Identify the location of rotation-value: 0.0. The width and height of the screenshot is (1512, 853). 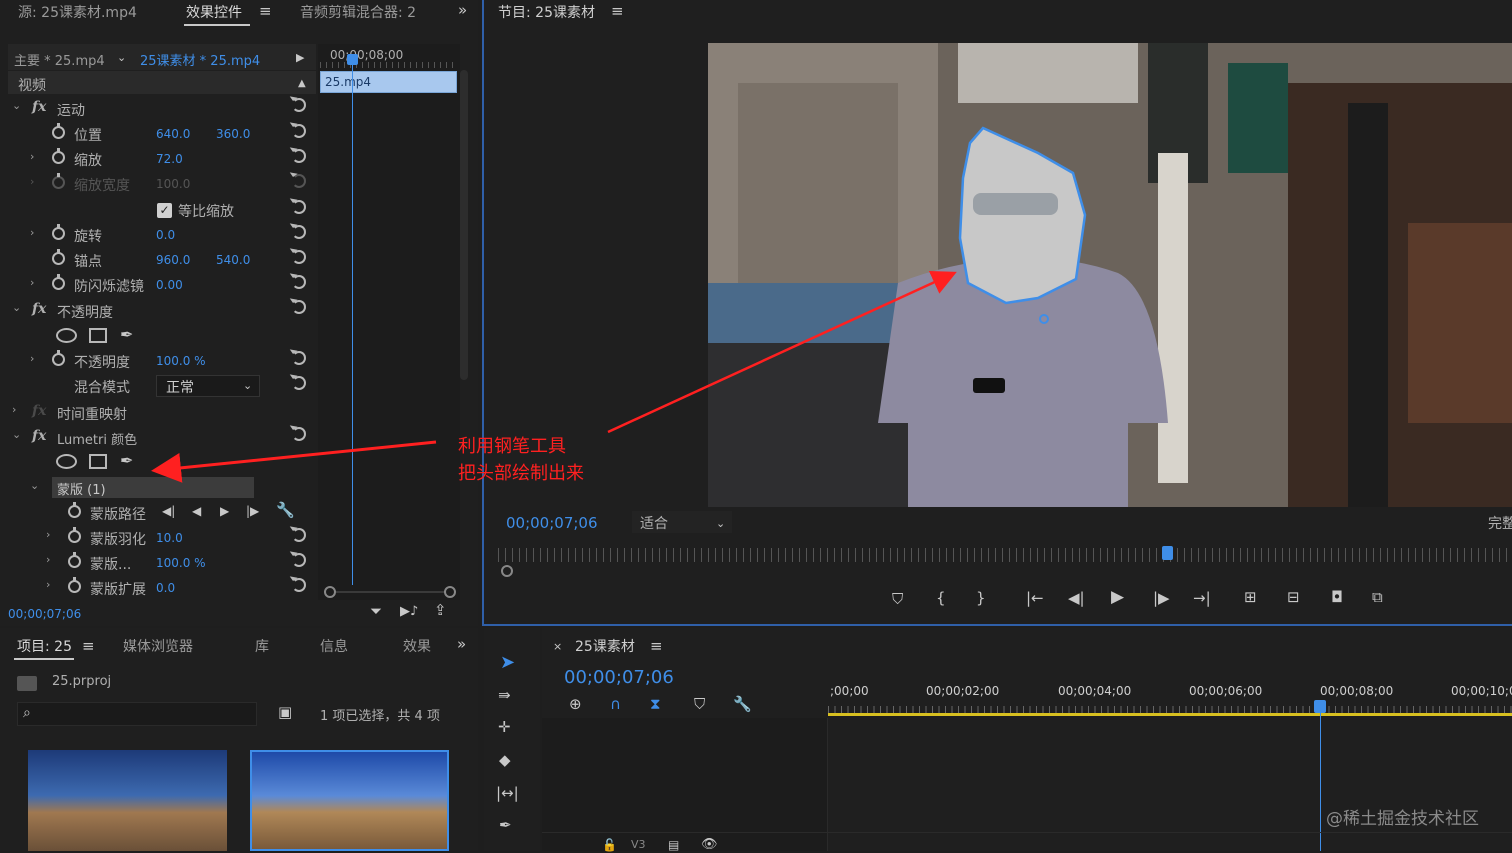
(165, 235).